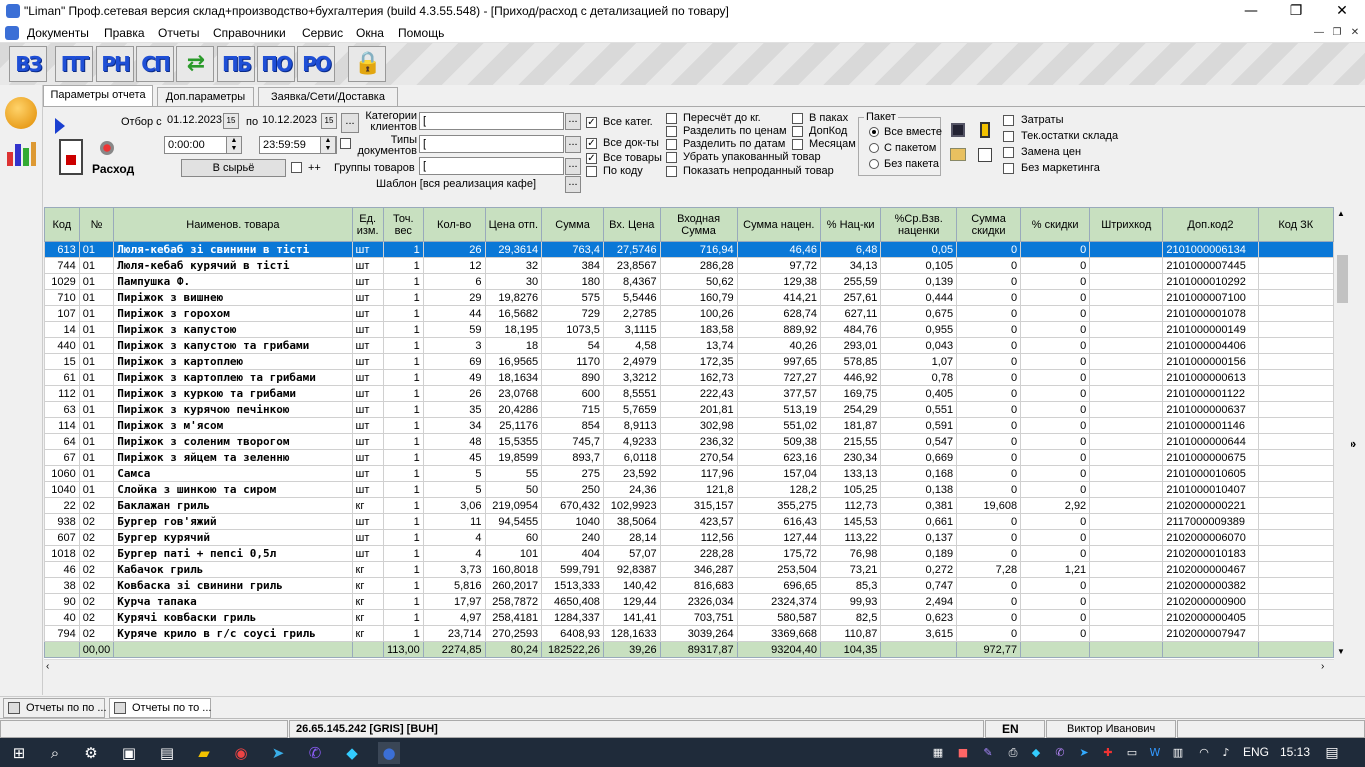 This screenshot has width=1365, height=767. Describe the element at coordinates (195, 64) in the screenshot. I see `exchange-button: ⇄` at that location.